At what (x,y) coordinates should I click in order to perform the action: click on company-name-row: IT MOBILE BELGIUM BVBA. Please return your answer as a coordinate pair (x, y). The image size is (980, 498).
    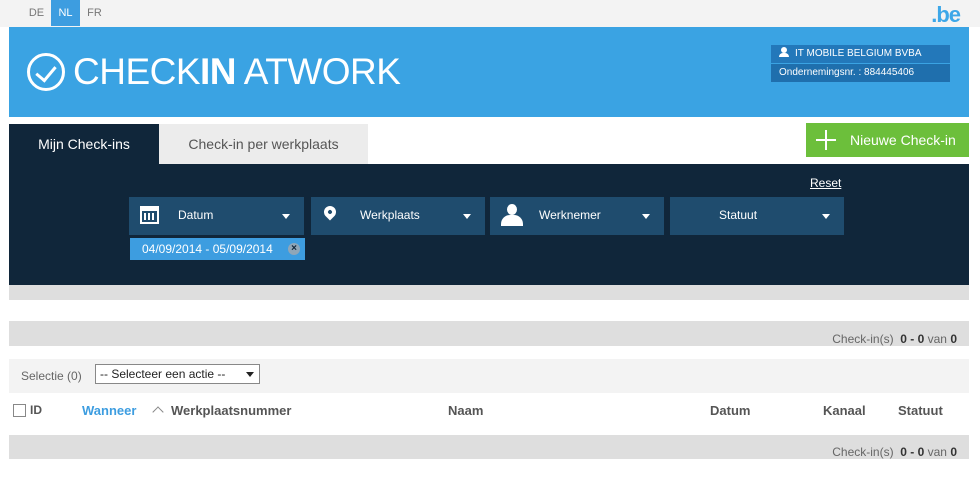
    Looking at the image, I should click on (860, 54).